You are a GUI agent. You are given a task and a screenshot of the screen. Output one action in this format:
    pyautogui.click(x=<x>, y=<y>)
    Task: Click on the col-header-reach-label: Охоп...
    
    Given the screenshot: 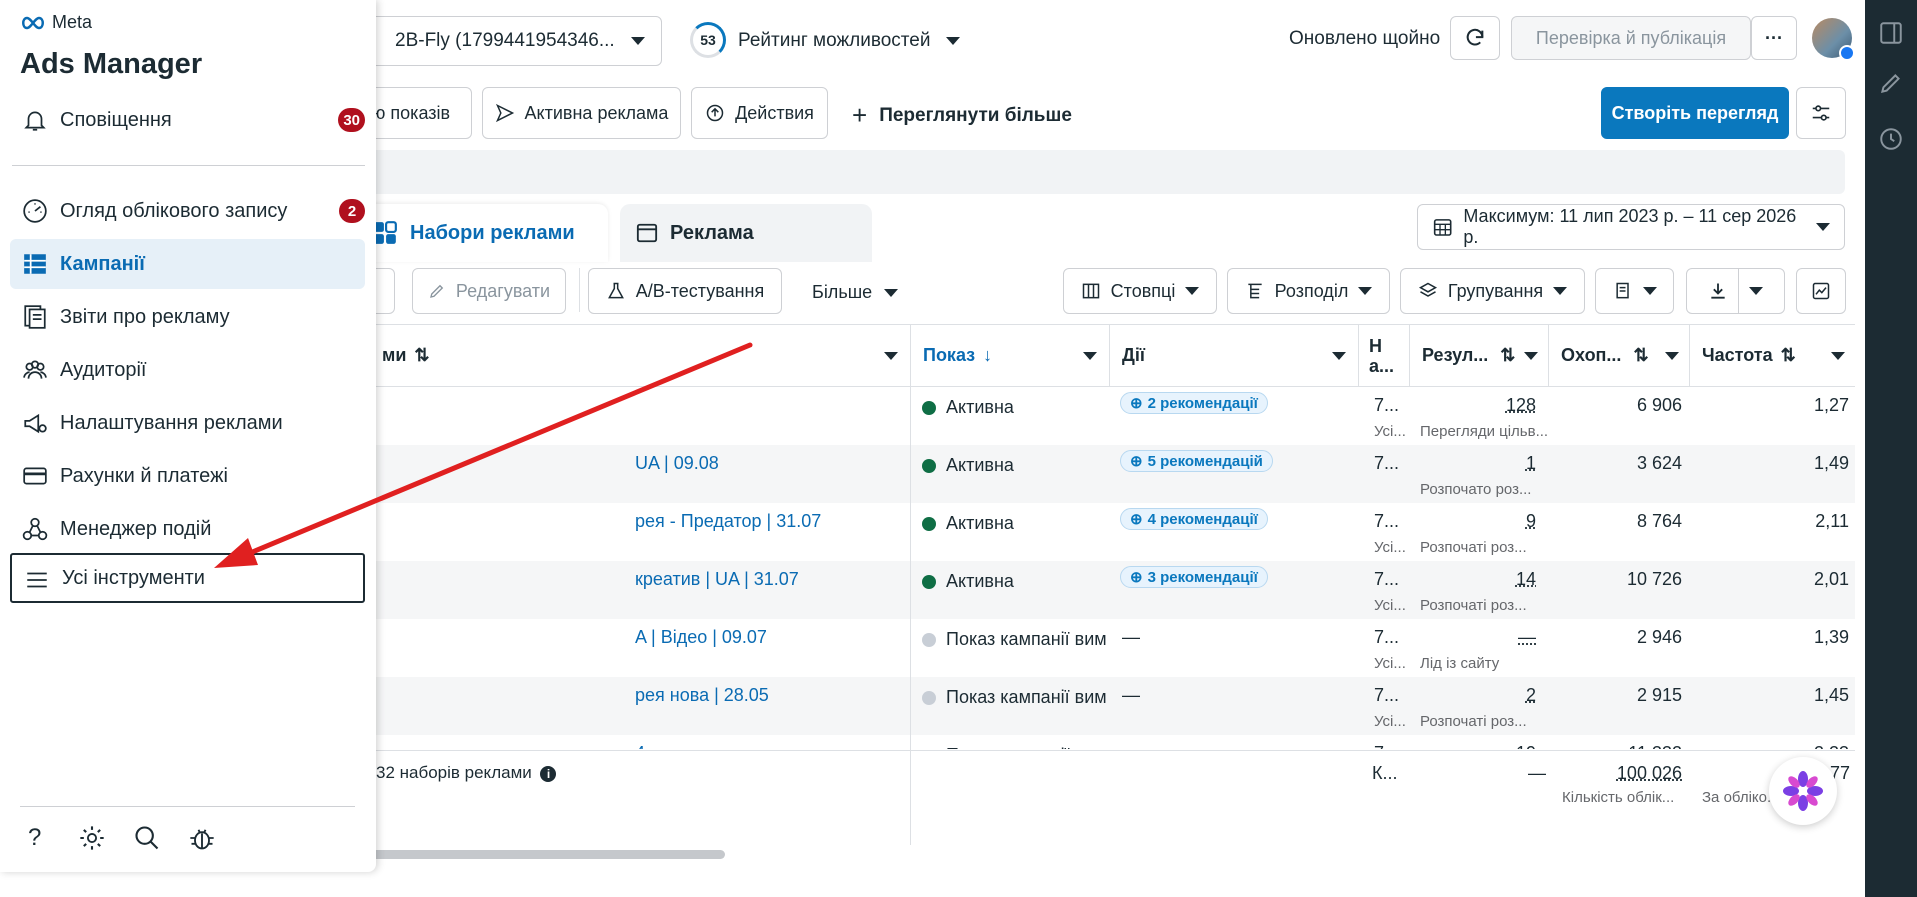 What is the action you would take?
    pyautogui.click(x=1591, y=355)
    